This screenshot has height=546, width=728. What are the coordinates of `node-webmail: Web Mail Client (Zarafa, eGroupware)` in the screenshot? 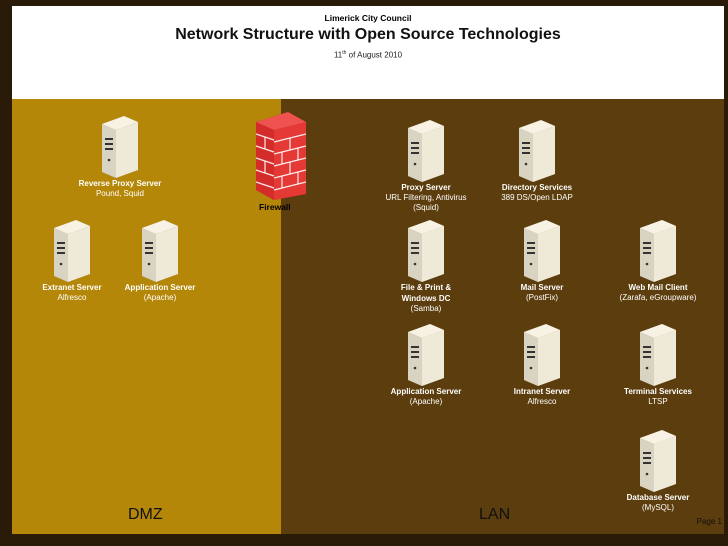 It's located at (658, 260).